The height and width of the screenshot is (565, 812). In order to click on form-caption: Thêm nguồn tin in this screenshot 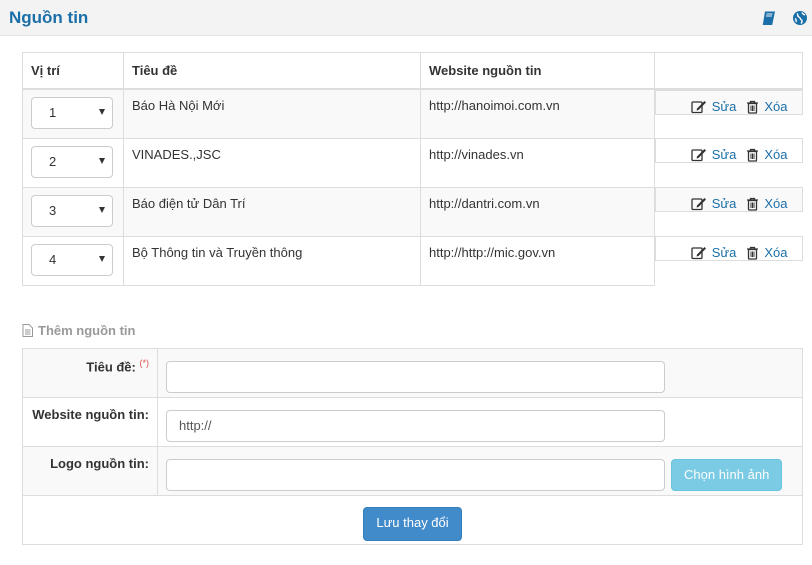, I will do `click(78, 330)`.